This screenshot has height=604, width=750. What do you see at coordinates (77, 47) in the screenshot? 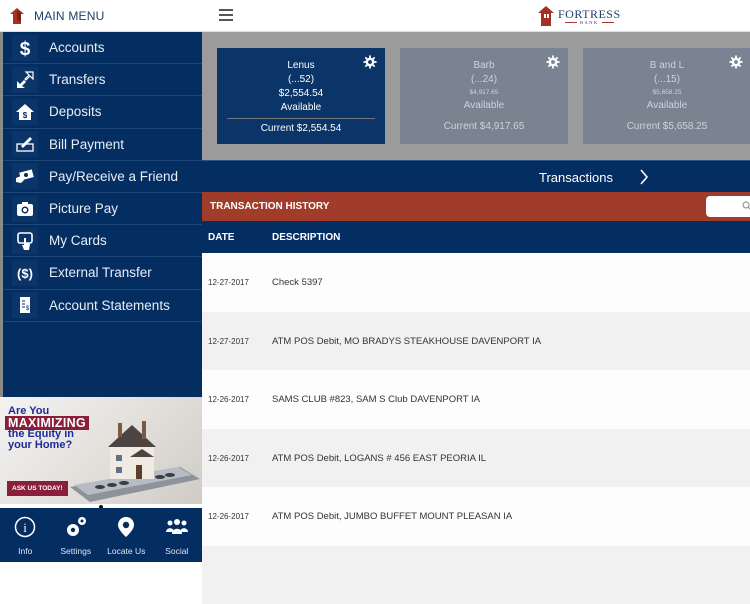
I see `sidebar-item-label: Accounts` at bounding box center [77, 47].